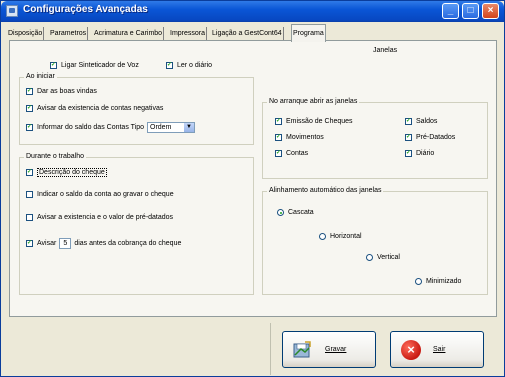 The image size is (505, 377). Describe the element at coordinates (444, 281) in the screenshot. I see `align-minimizado-label: Minimizado` at that location.